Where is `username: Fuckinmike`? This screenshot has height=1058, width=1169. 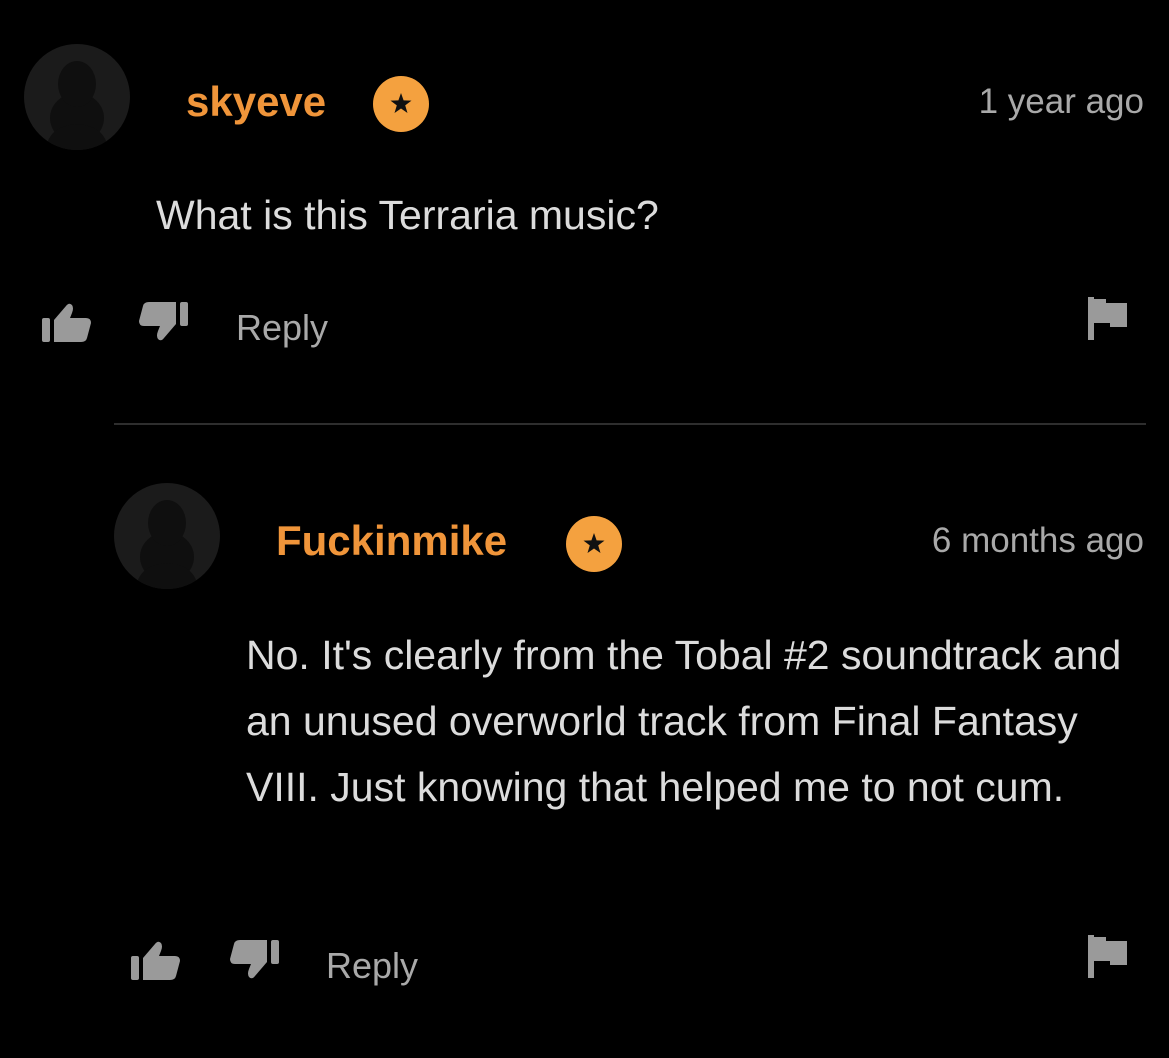 username: Fuckinmike is located at coordinates (391, 541).